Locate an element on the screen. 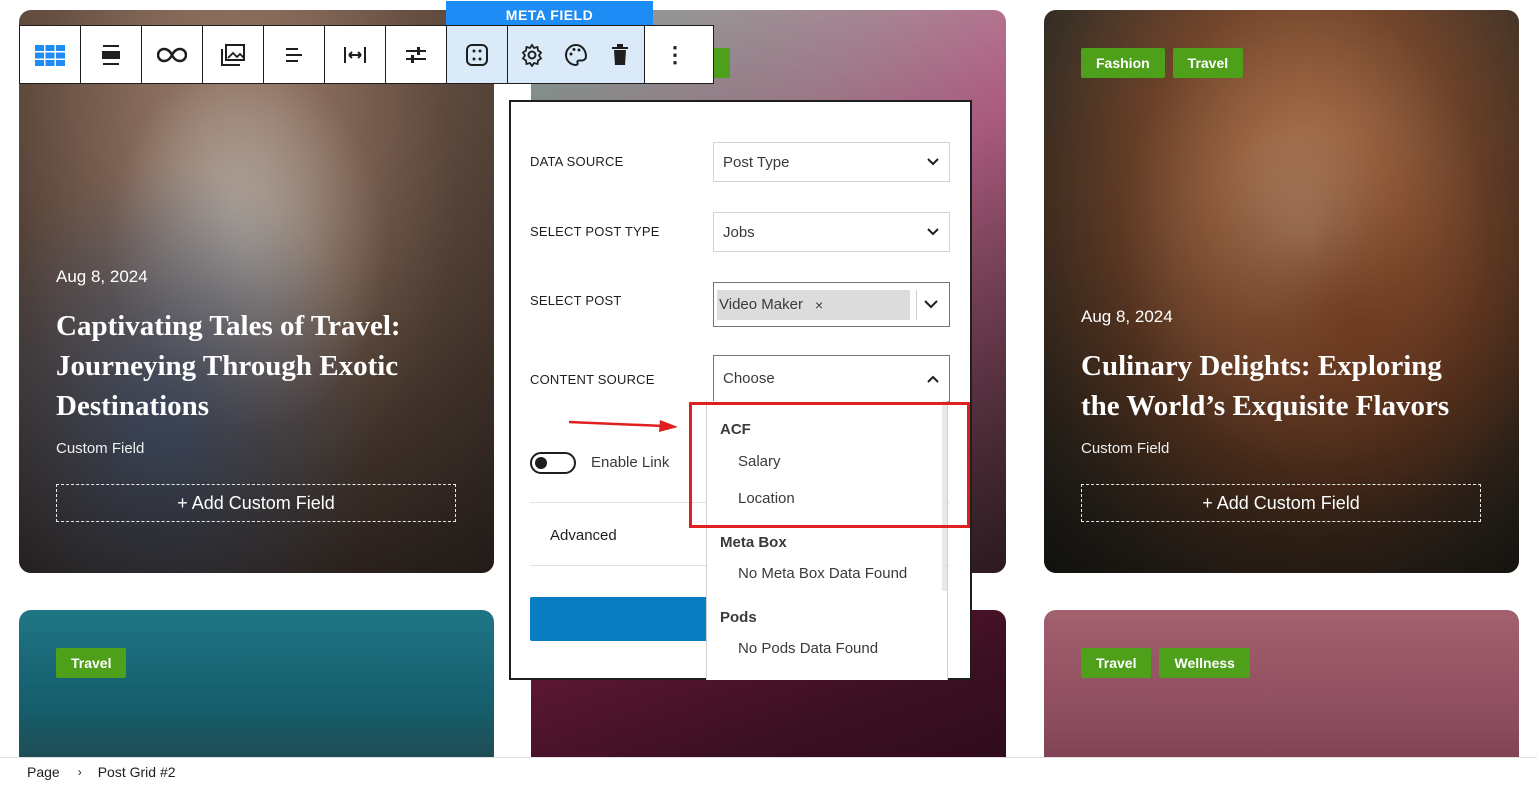 This screenshot has height=786, width=1537. meta-field-button is located at coordinates (477, 54).